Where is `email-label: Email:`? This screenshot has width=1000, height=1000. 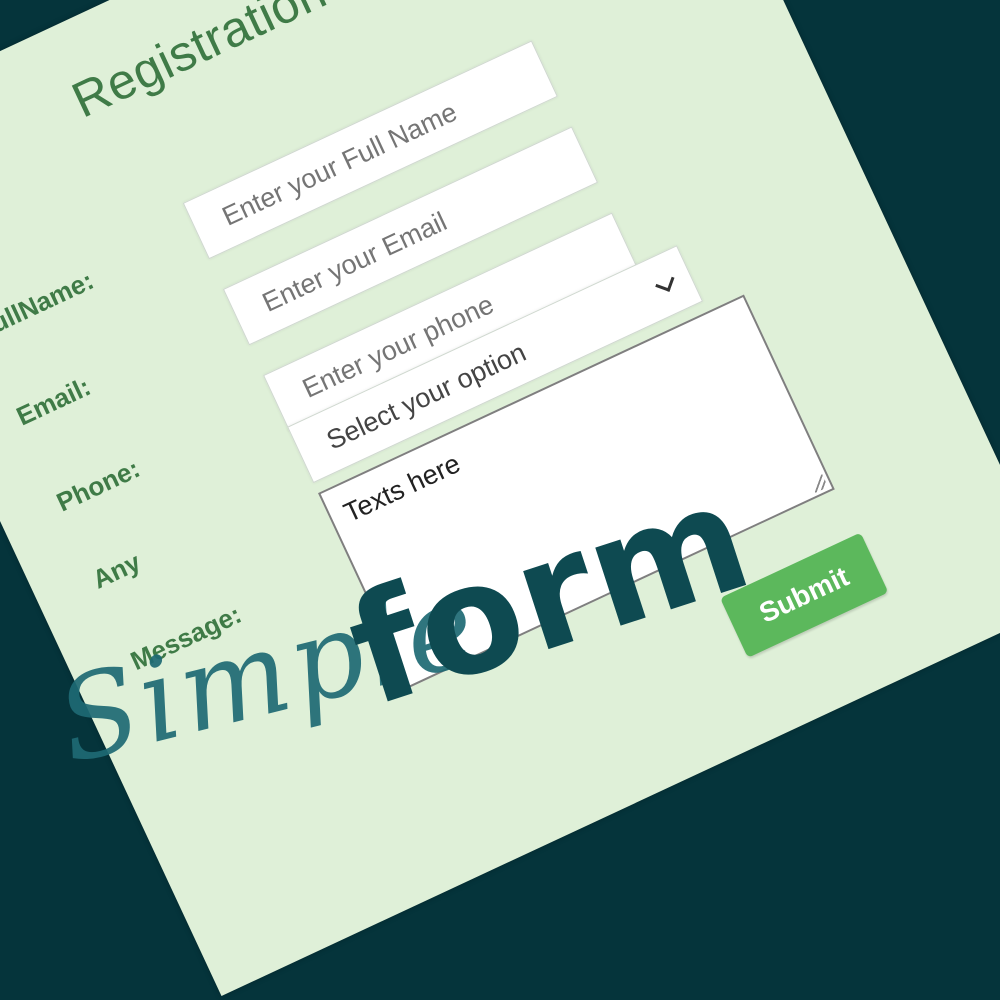 email-label: Email: is located at coordinates (53, 401).